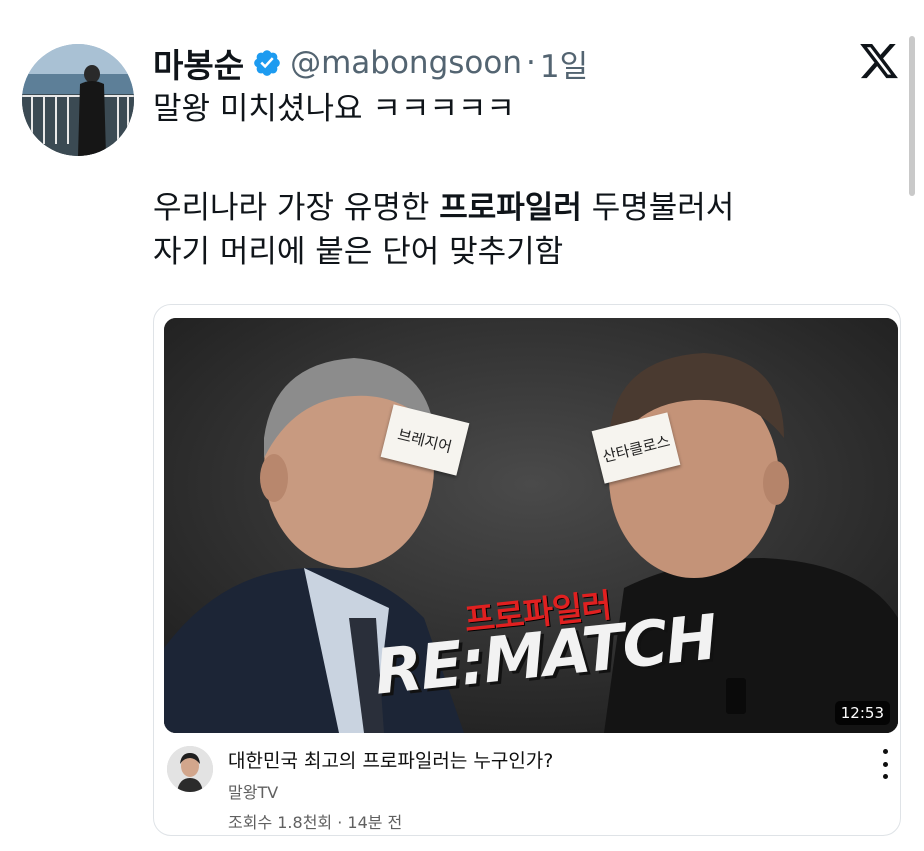  I want to click on channel-name: 말왕TV, so click(253, 791).